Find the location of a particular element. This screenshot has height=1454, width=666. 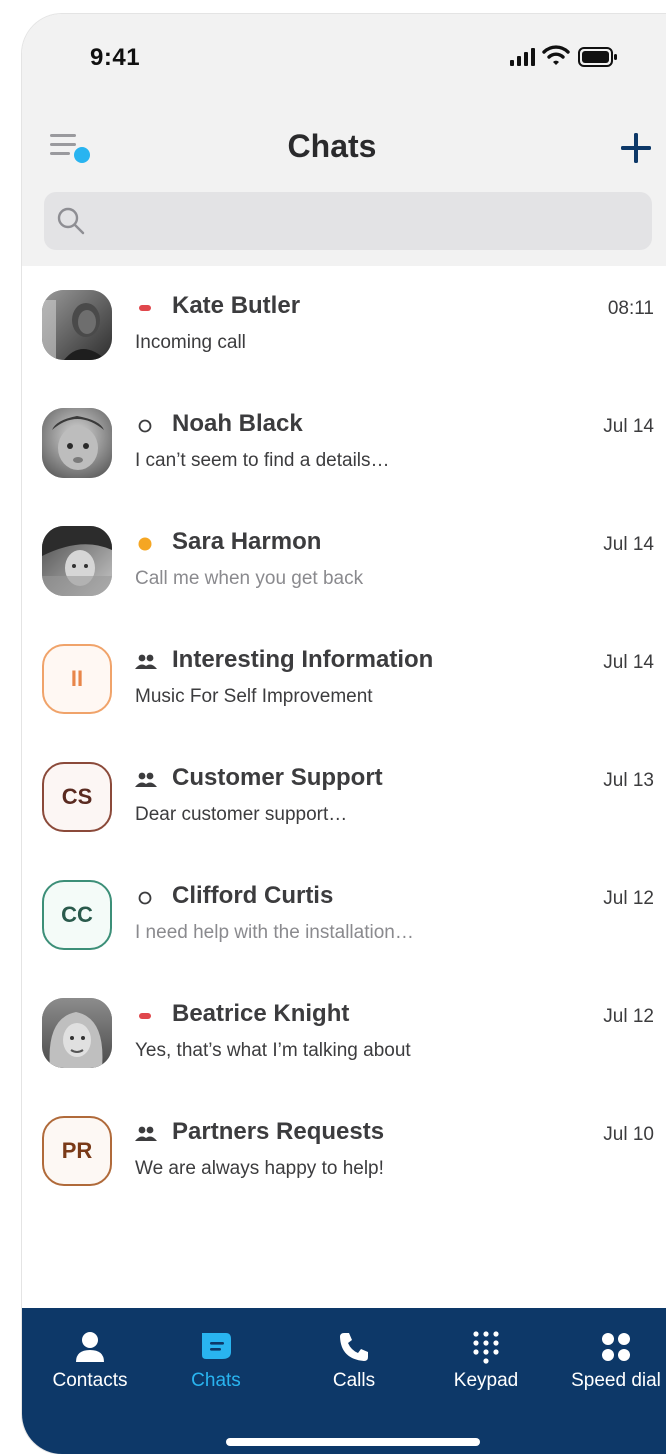

tab-label: Speed dial is located at coordinates (616, 1380).